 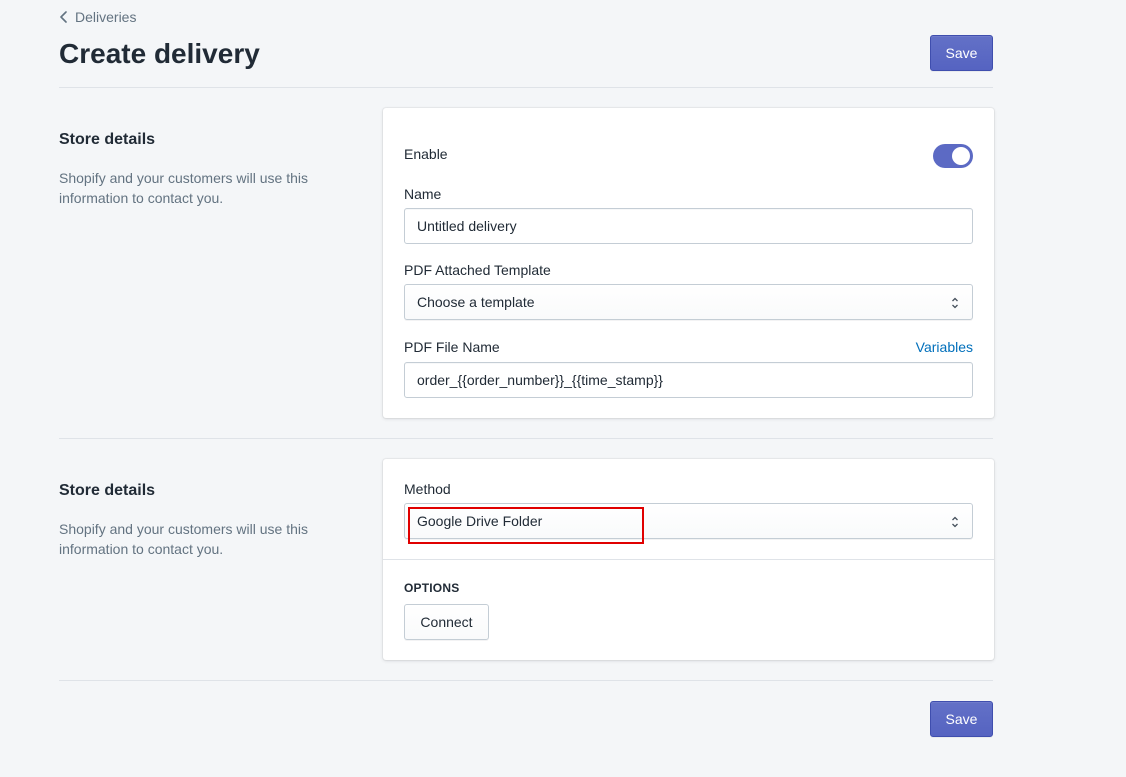 What do you see at coordinates (159, 53) in the screenshot?
I see `page-title: Create delivery` at bounding box center [159, 53].